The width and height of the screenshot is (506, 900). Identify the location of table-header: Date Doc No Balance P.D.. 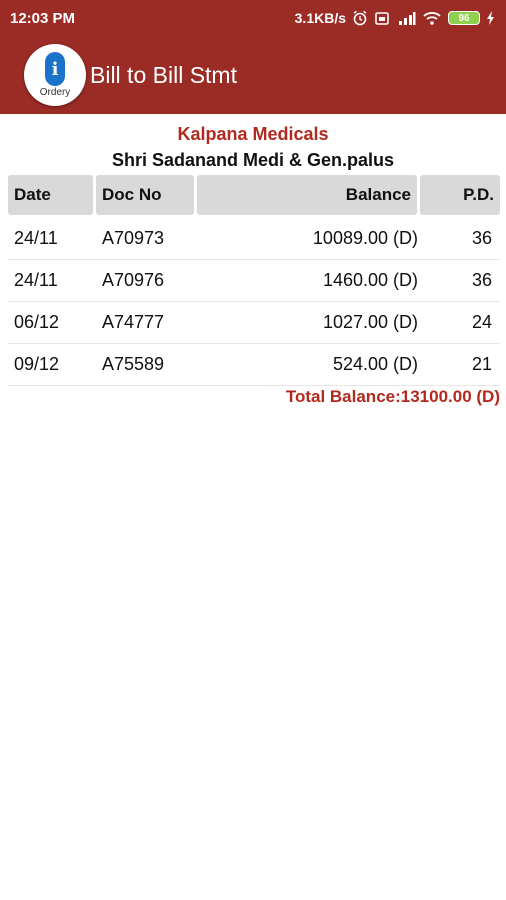
(254, 195).